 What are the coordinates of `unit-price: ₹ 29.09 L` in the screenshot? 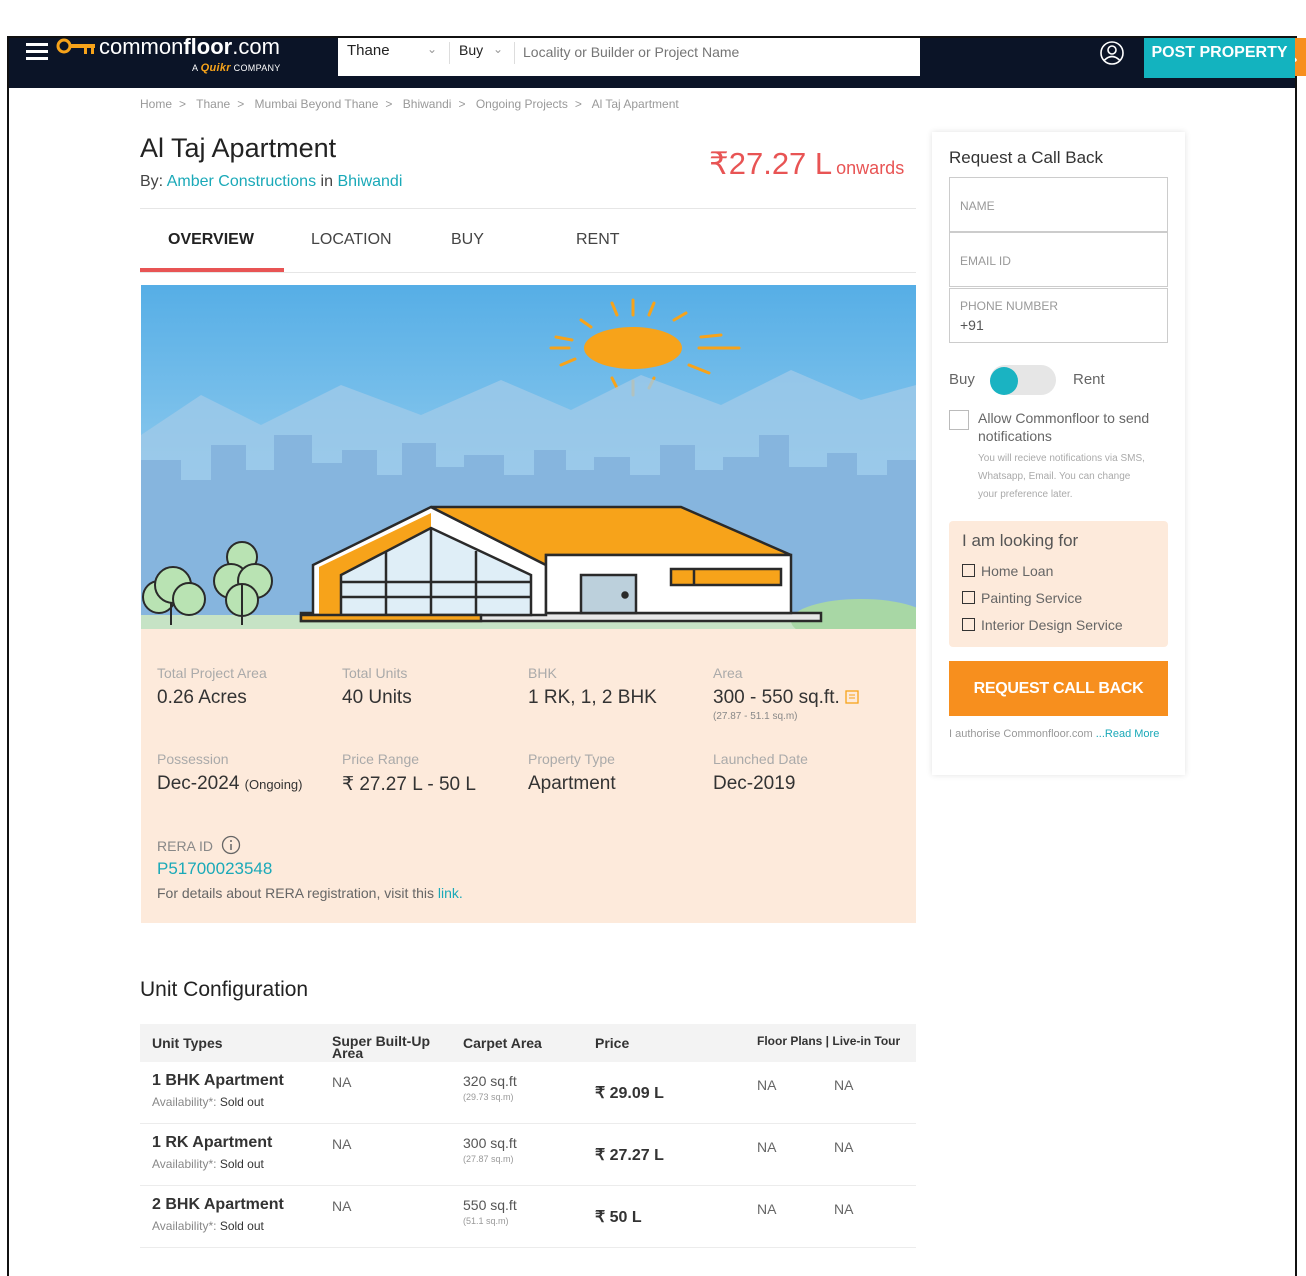 It's located at (629, 1093).